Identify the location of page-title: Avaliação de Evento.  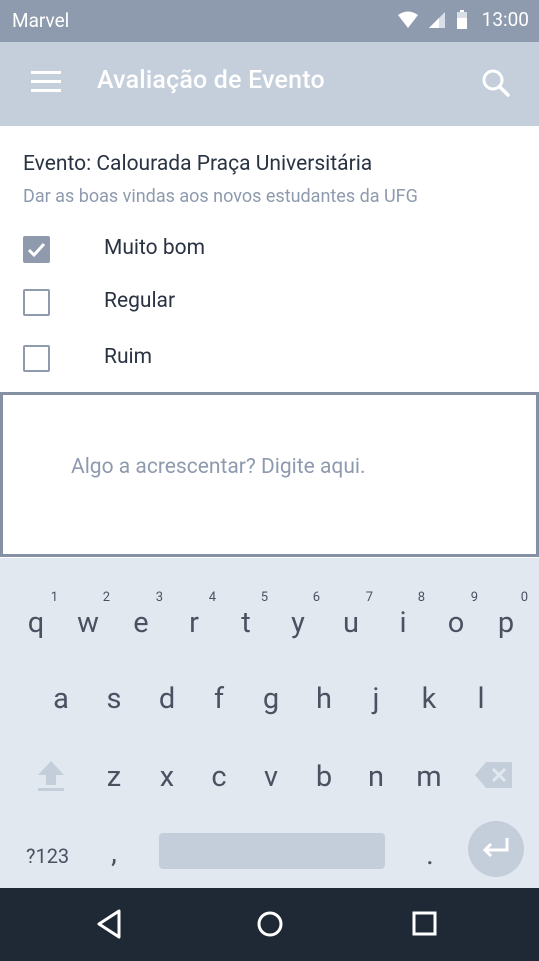
(211, 80).